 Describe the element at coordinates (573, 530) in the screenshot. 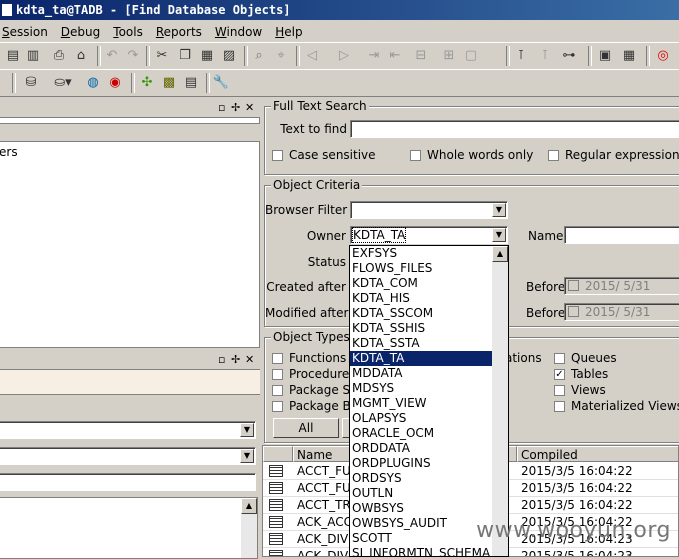

I see `watermark: www.wooyun.org` at that location.